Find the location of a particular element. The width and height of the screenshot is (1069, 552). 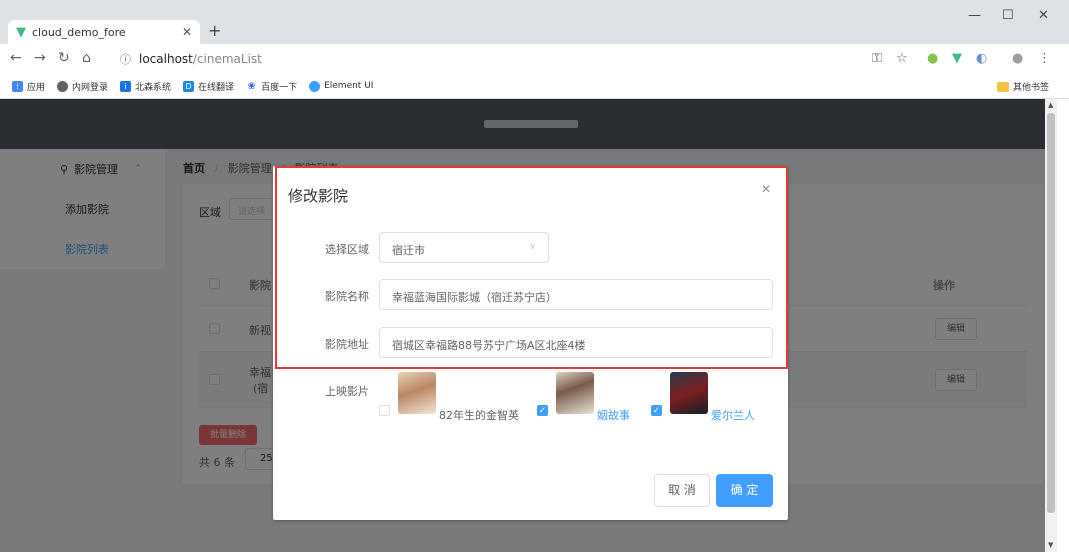

confirm-button: 确 定 is located at coordinates (744, 490).